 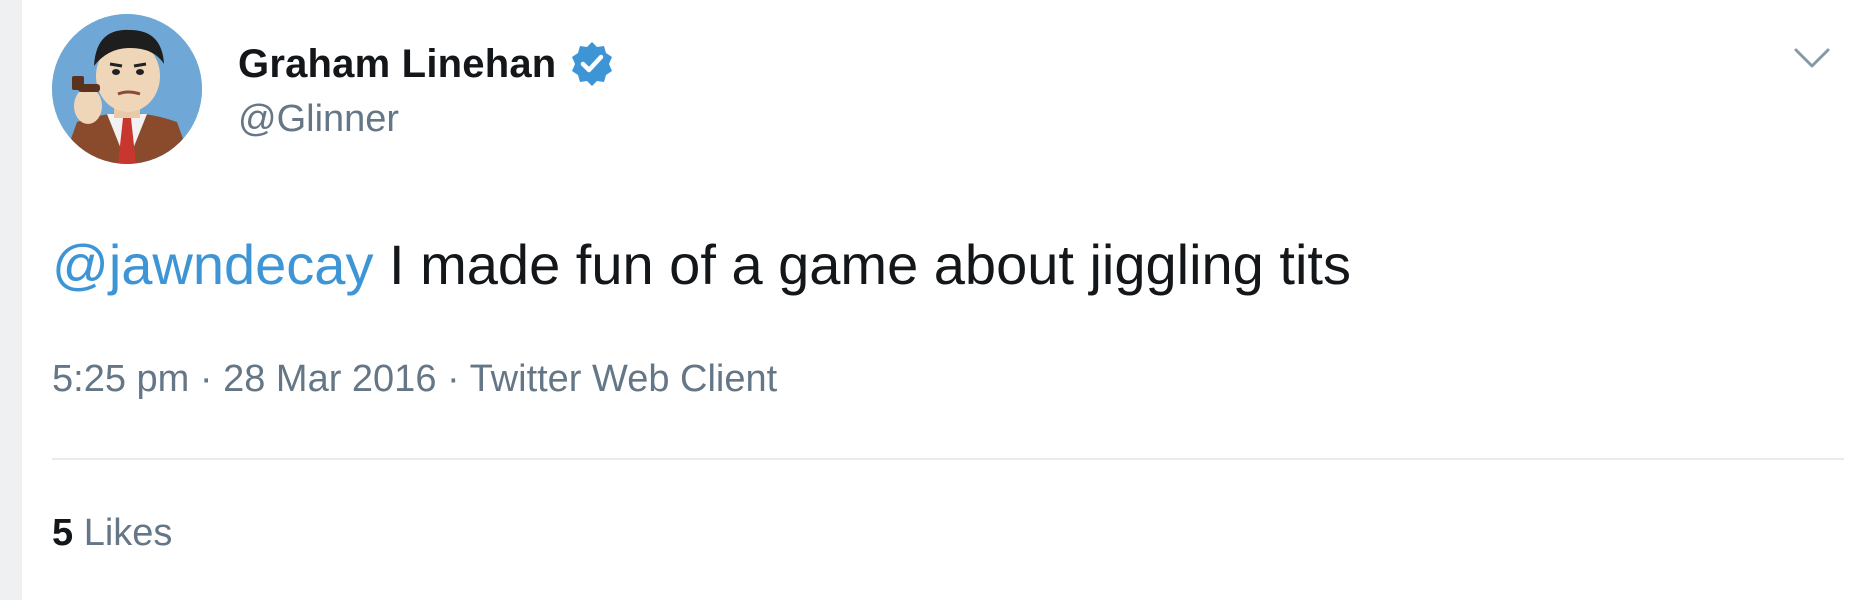 I want to click on avatar, so click(x=127, y=89).